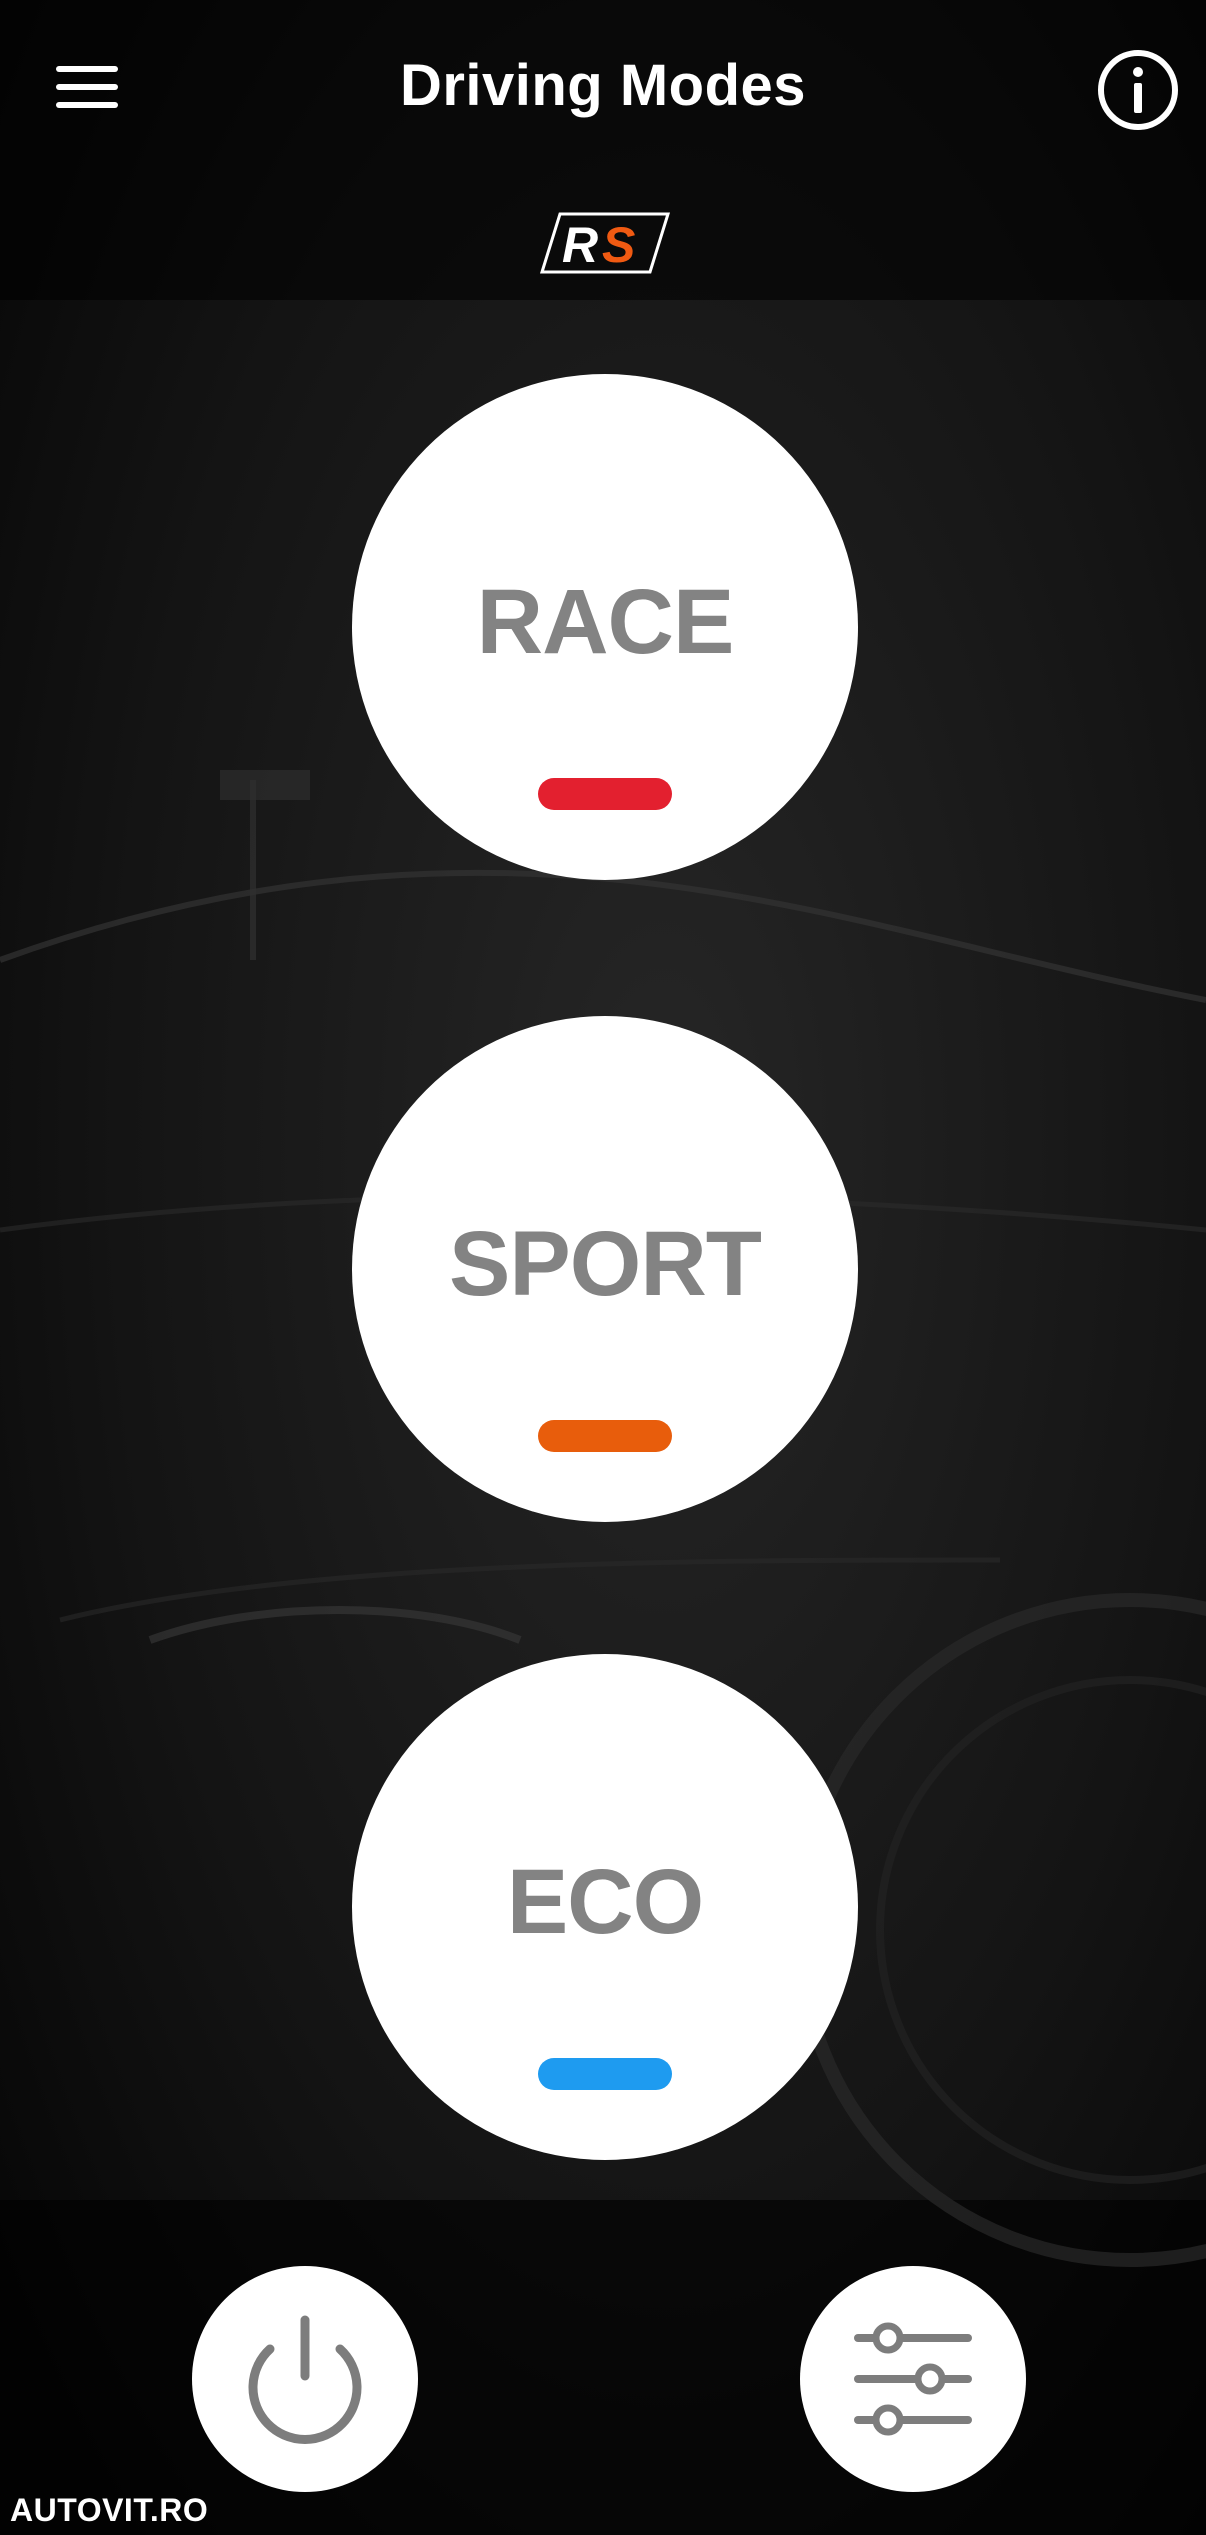 The image size is (1206, 2535). I want to click on watermark: AUTOVIT.RO, so click(109, 2510).